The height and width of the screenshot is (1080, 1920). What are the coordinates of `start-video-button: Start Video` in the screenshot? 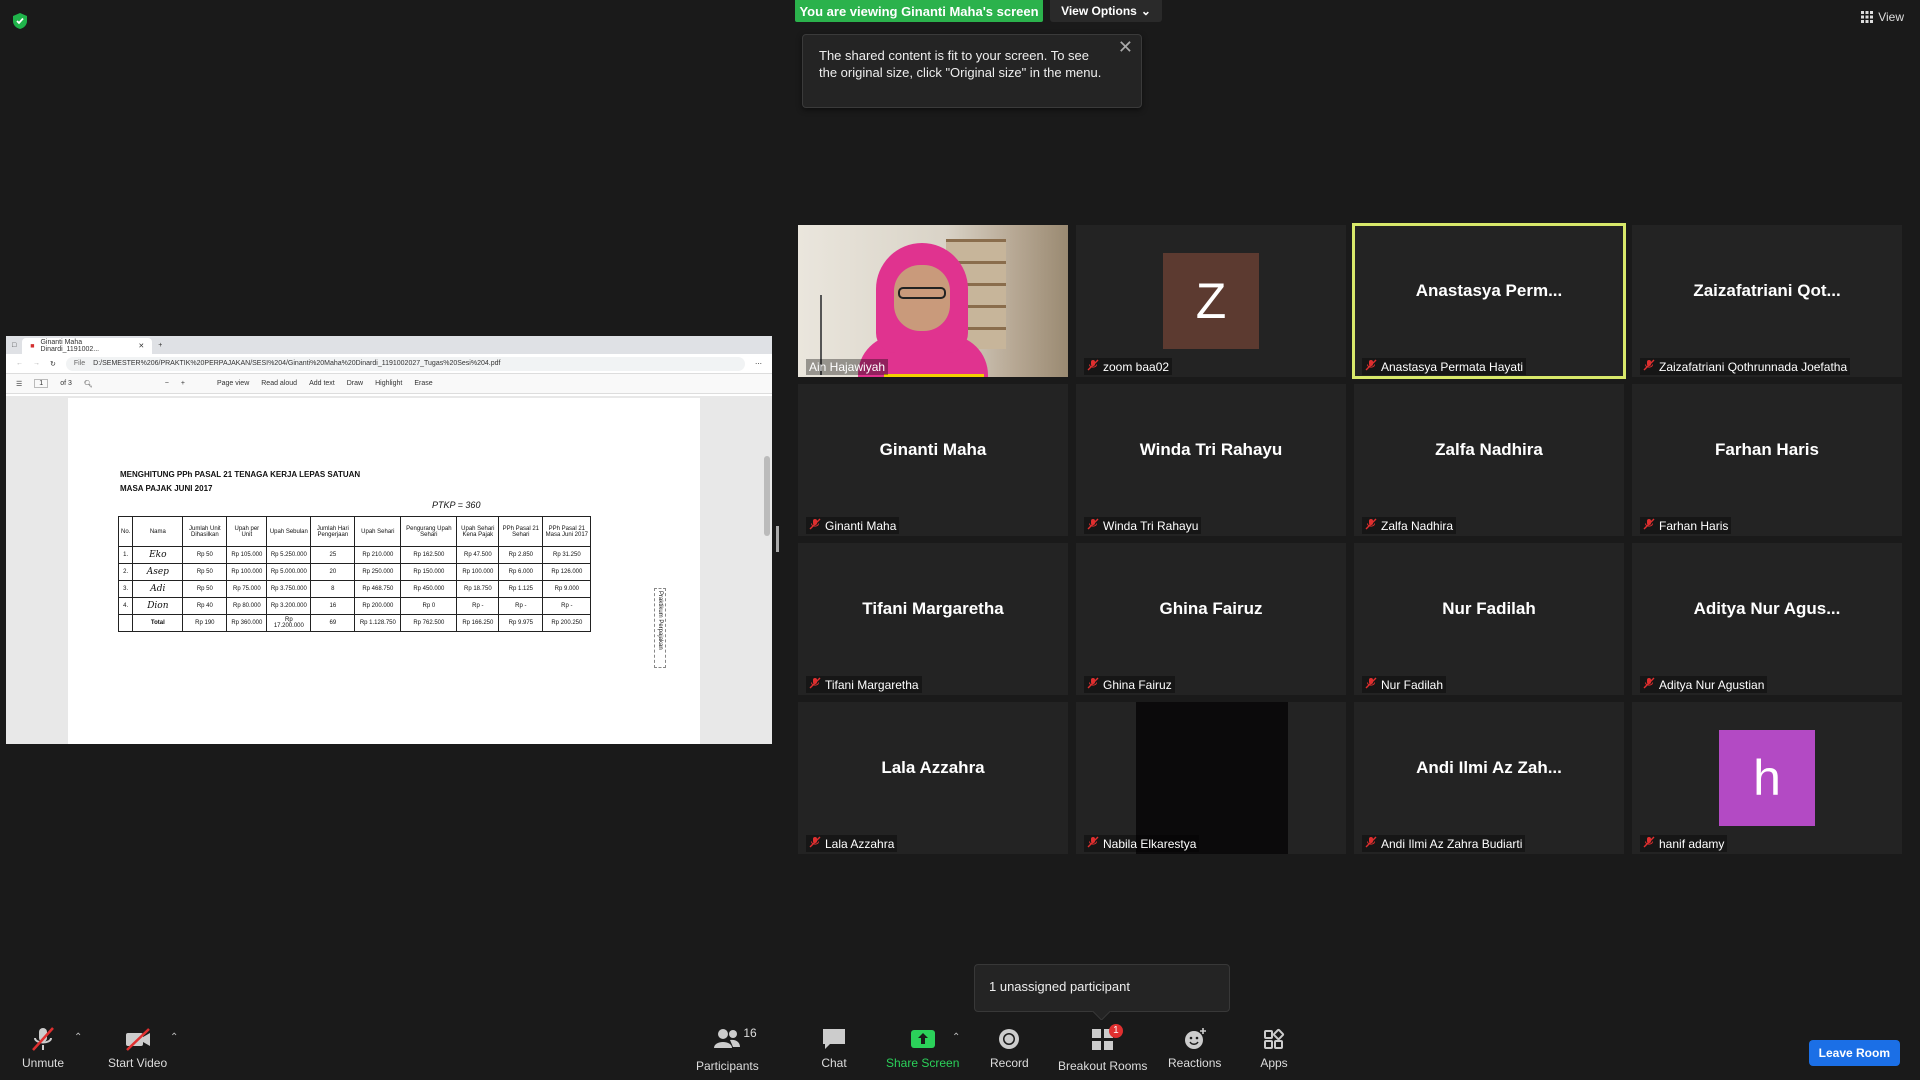 It's located at (137, 1048).